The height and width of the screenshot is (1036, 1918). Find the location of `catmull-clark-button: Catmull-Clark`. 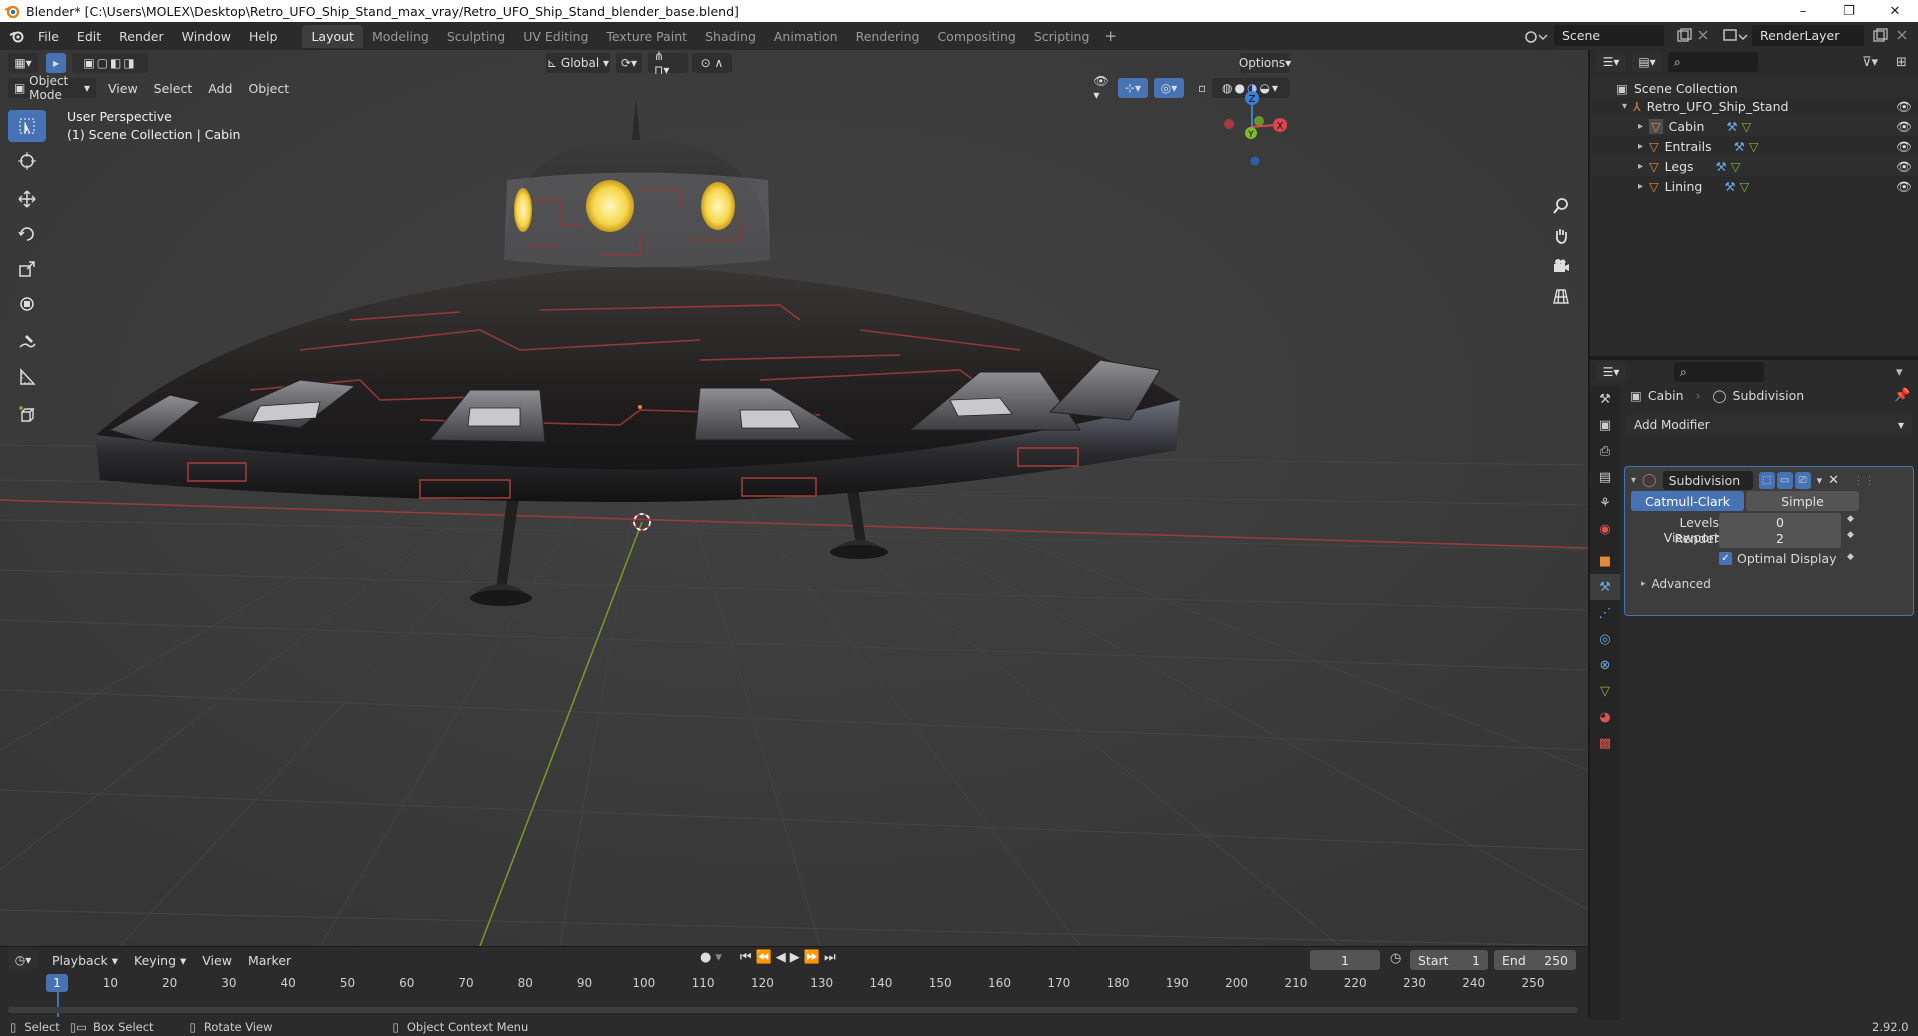

catmull-clark-button: Catmull-Clark is located at coordinates (1687, 501).